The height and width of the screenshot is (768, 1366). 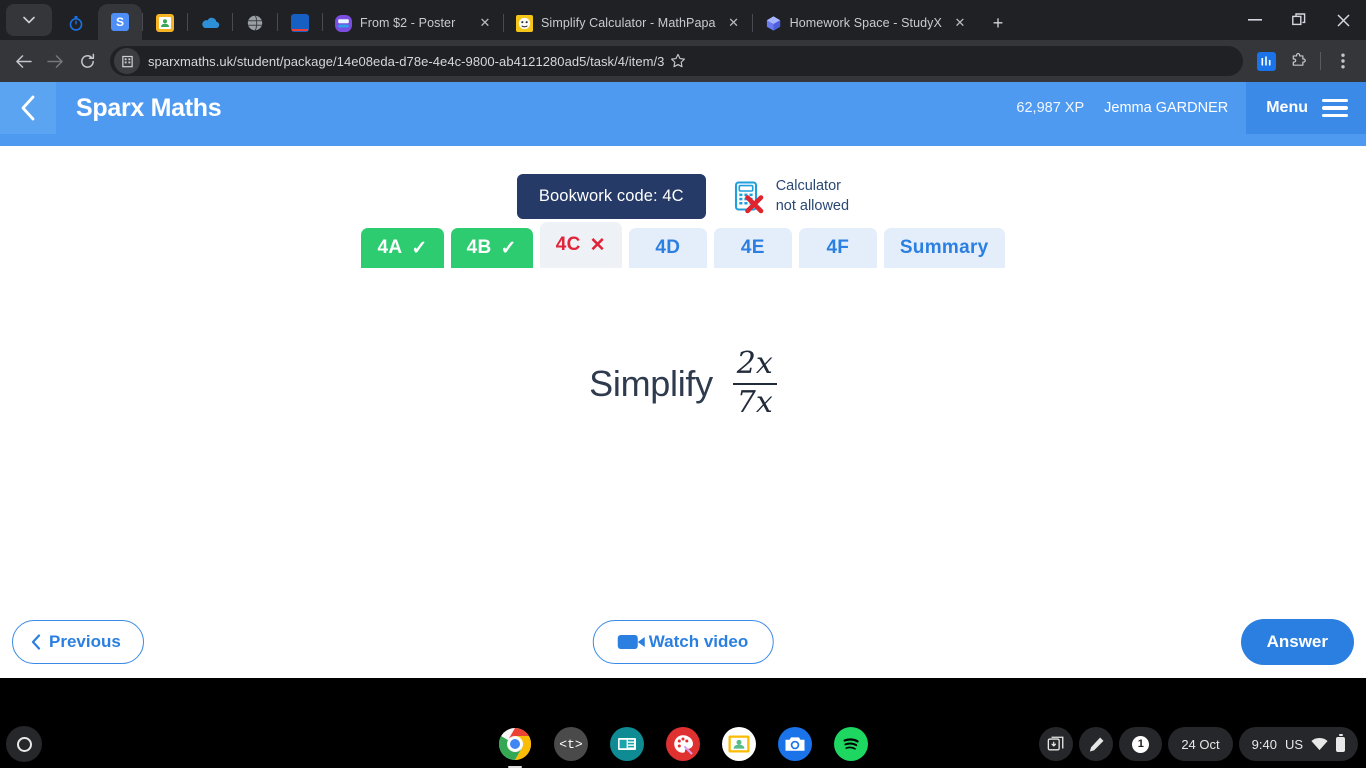 I want to click on shelf-app-list: <t>, so click(x=683, y=747).